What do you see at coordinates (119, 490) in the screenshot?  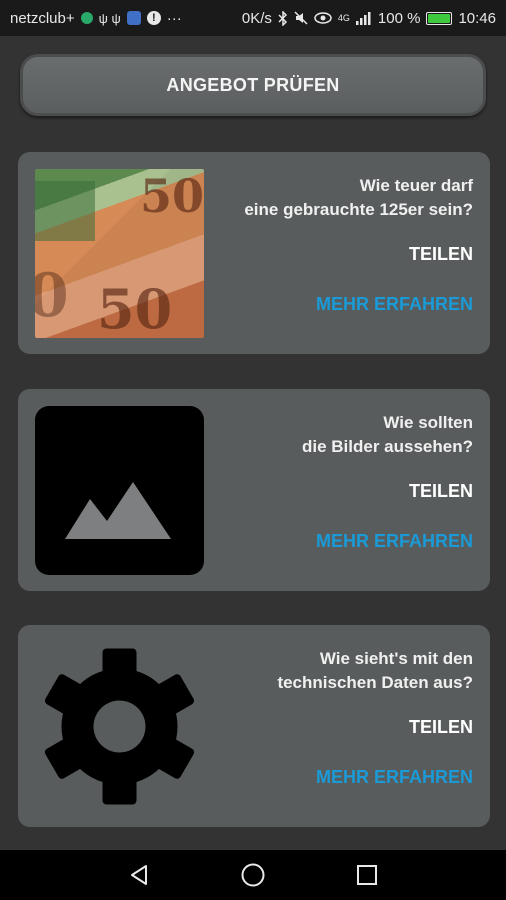 I see `image-placeholder-icon` at bounding box center [119, 490].